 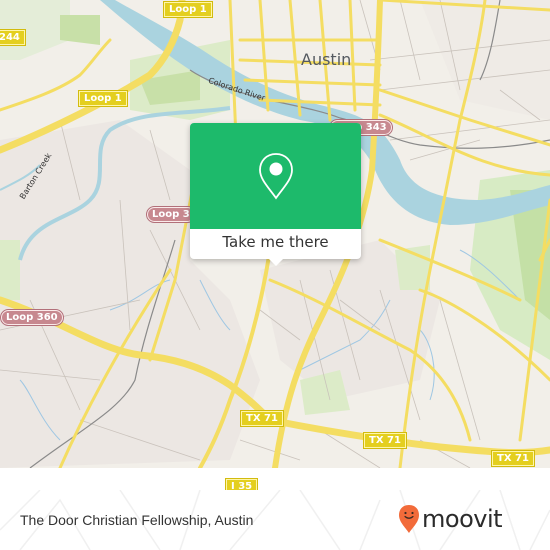 I want to click on location-popup: Take me there, so click(x=275, y=194).